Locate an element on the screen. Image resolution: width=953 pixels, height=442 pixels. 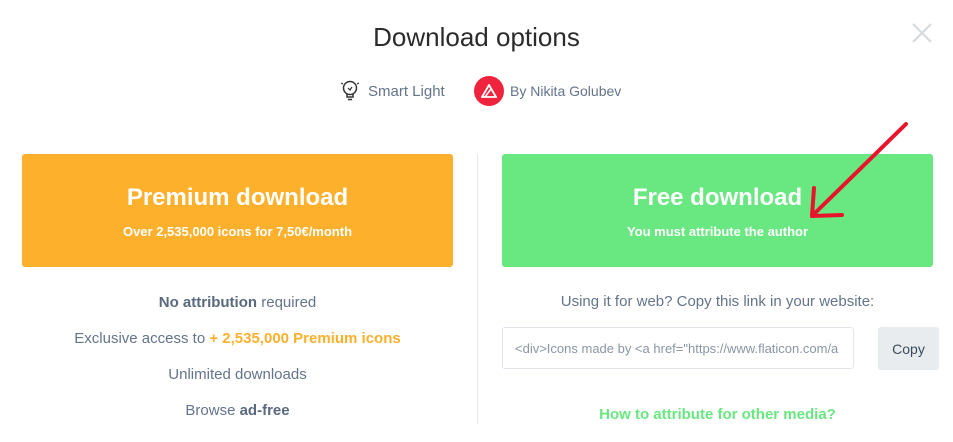
feature-unlimited-downloads: Unlimited downloads is located at coordinates (237, 380).